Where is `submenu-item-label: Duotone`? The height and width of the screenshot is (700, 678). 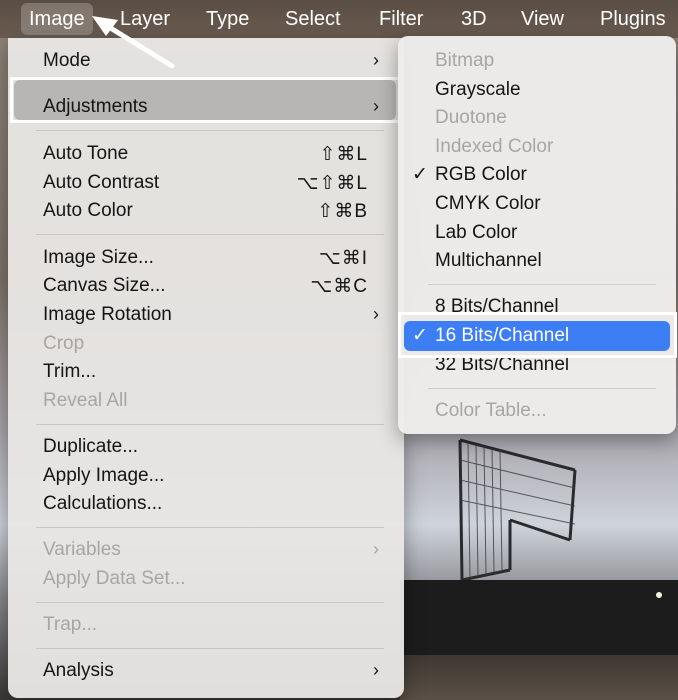 submenu-item-label: Duotone is located at coordinates (471, 117).